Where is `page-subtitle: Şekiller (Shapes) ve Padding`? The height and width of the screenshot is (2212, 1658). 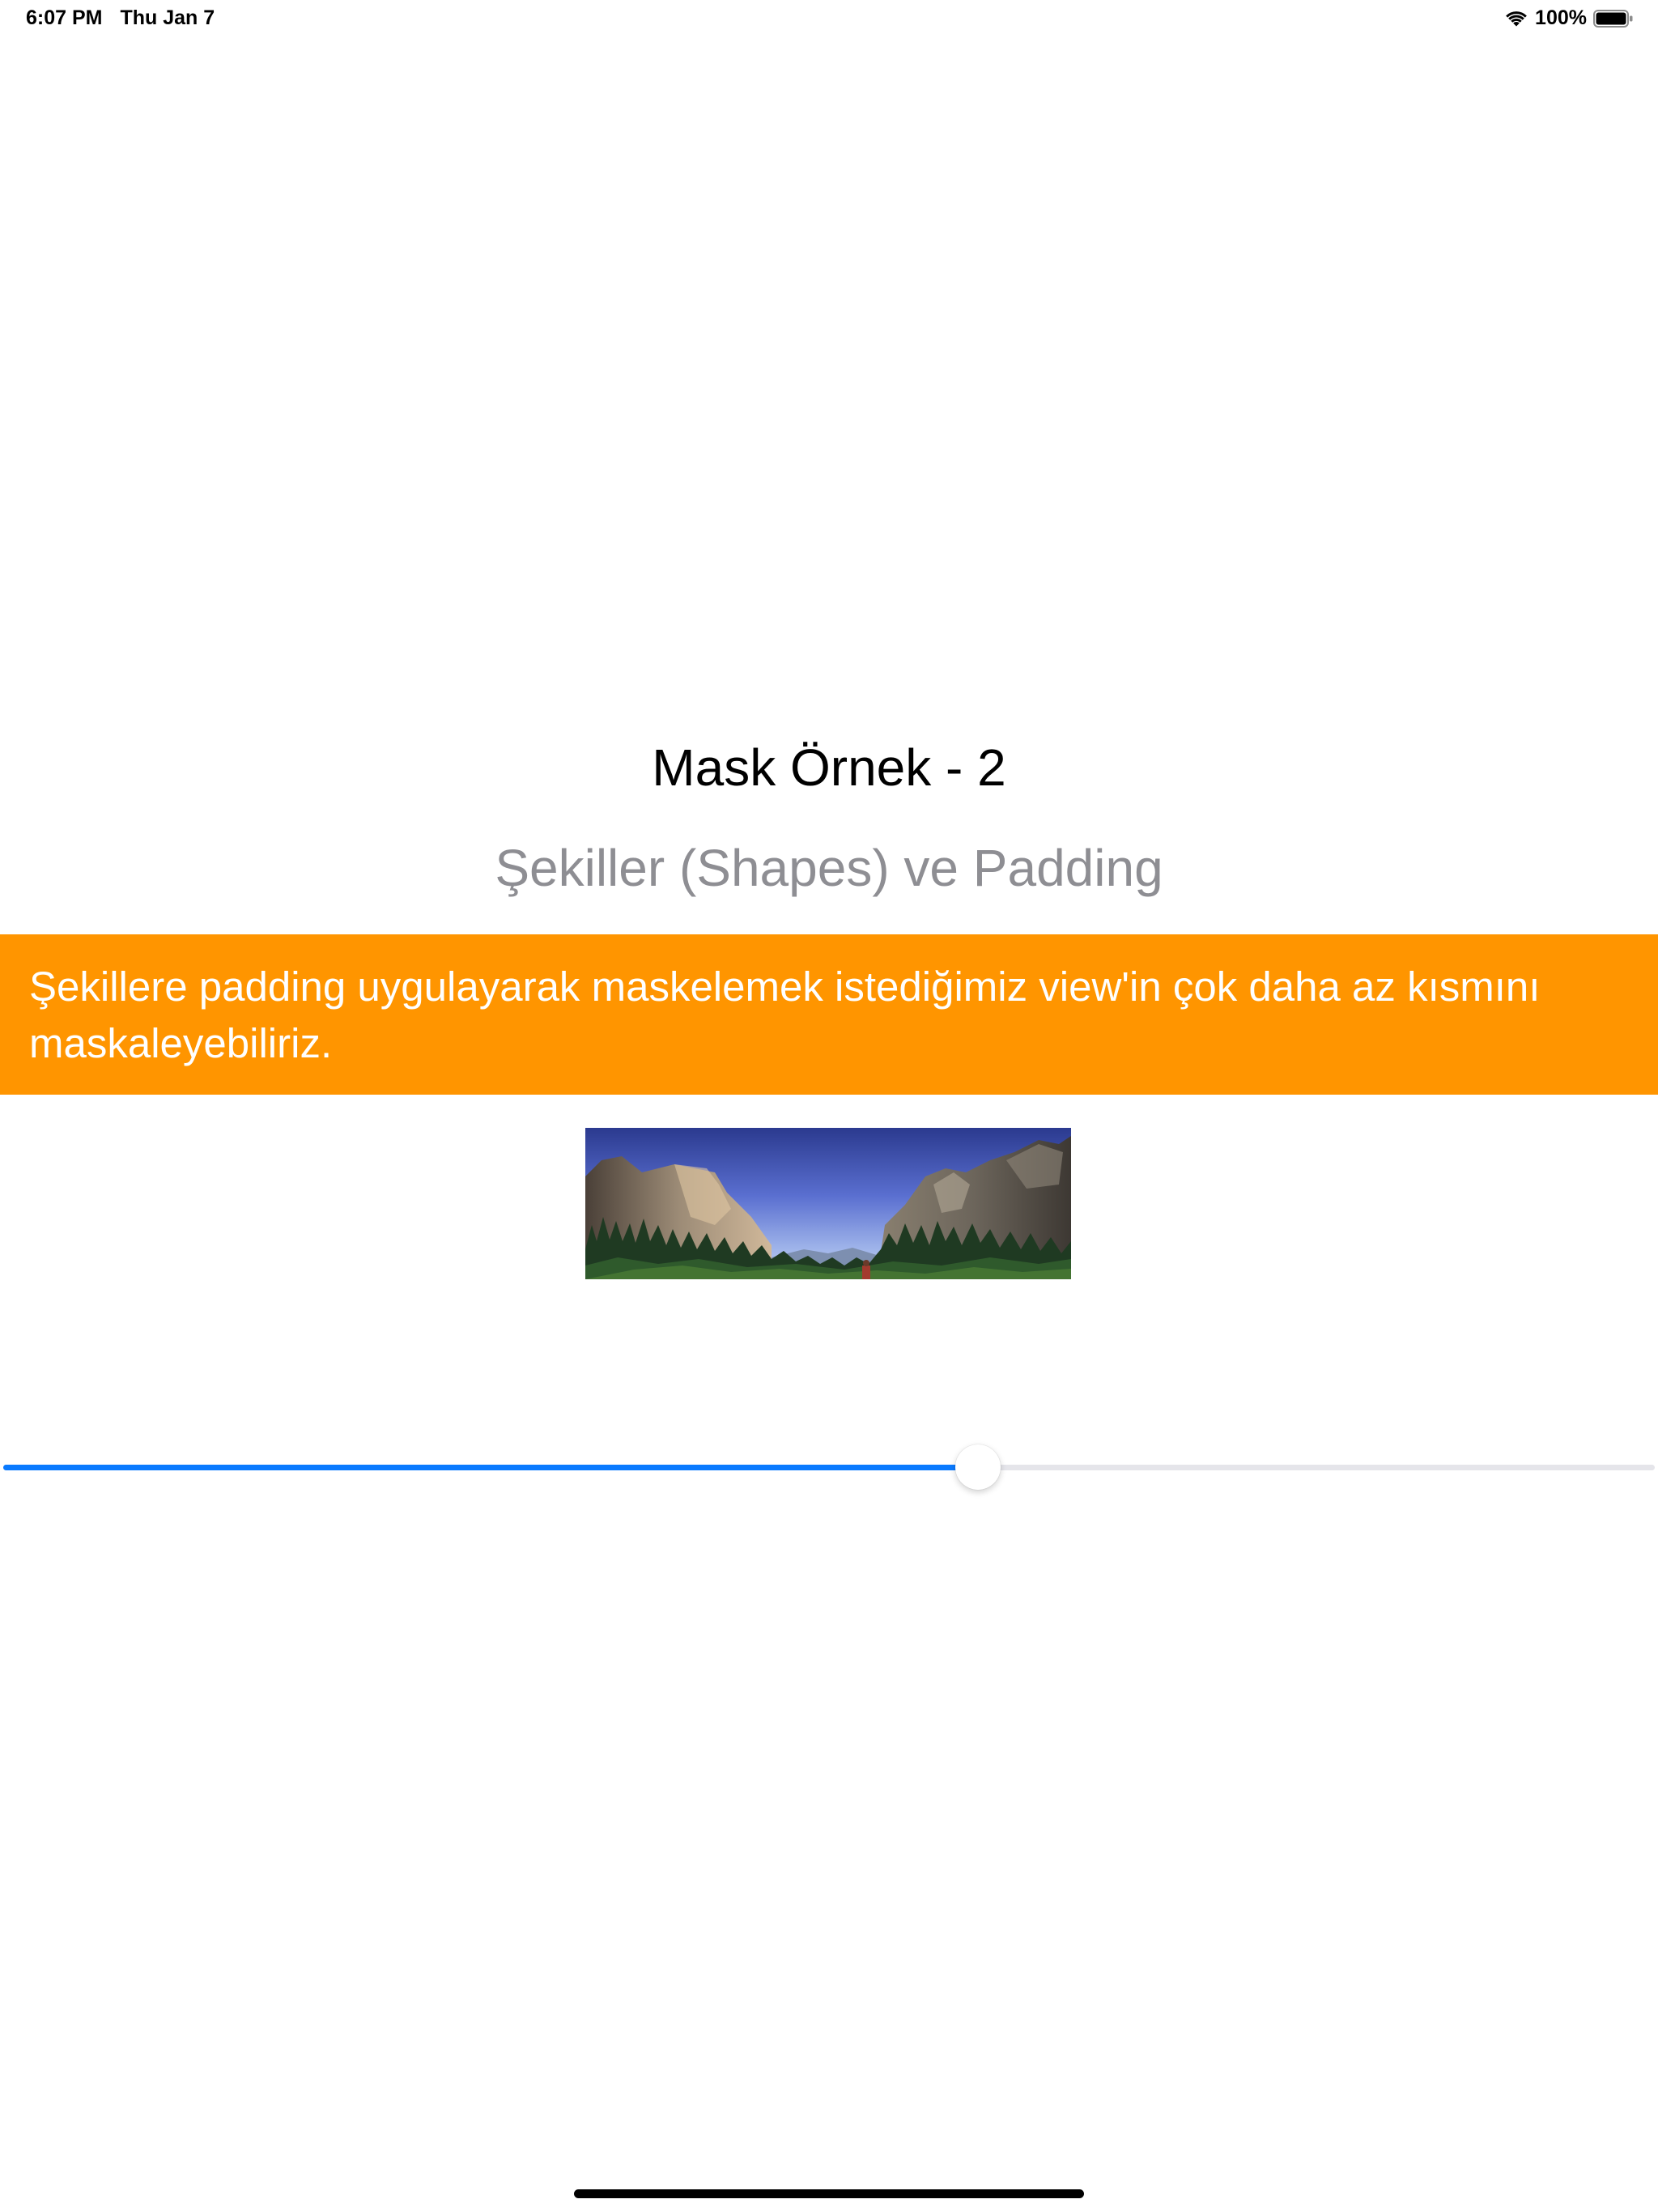 page-subtitle: Şekiller (Shapes) ve Padding is located at coordinates (829, 868).